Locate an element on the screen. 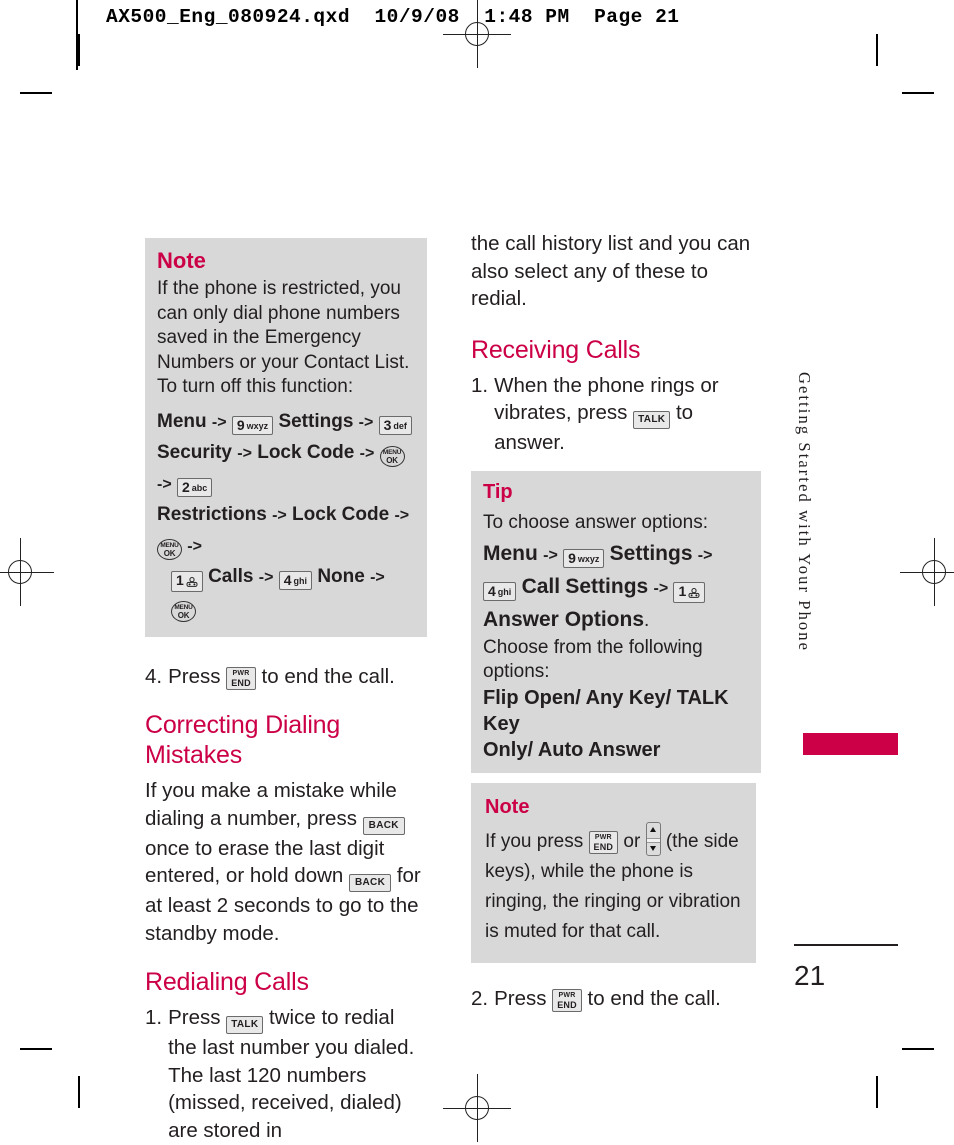 Image resolution: width=954 pixels, height=1145 pixels. tip-choose-line: Choose from the following options: is located at coordinates (593, 659).